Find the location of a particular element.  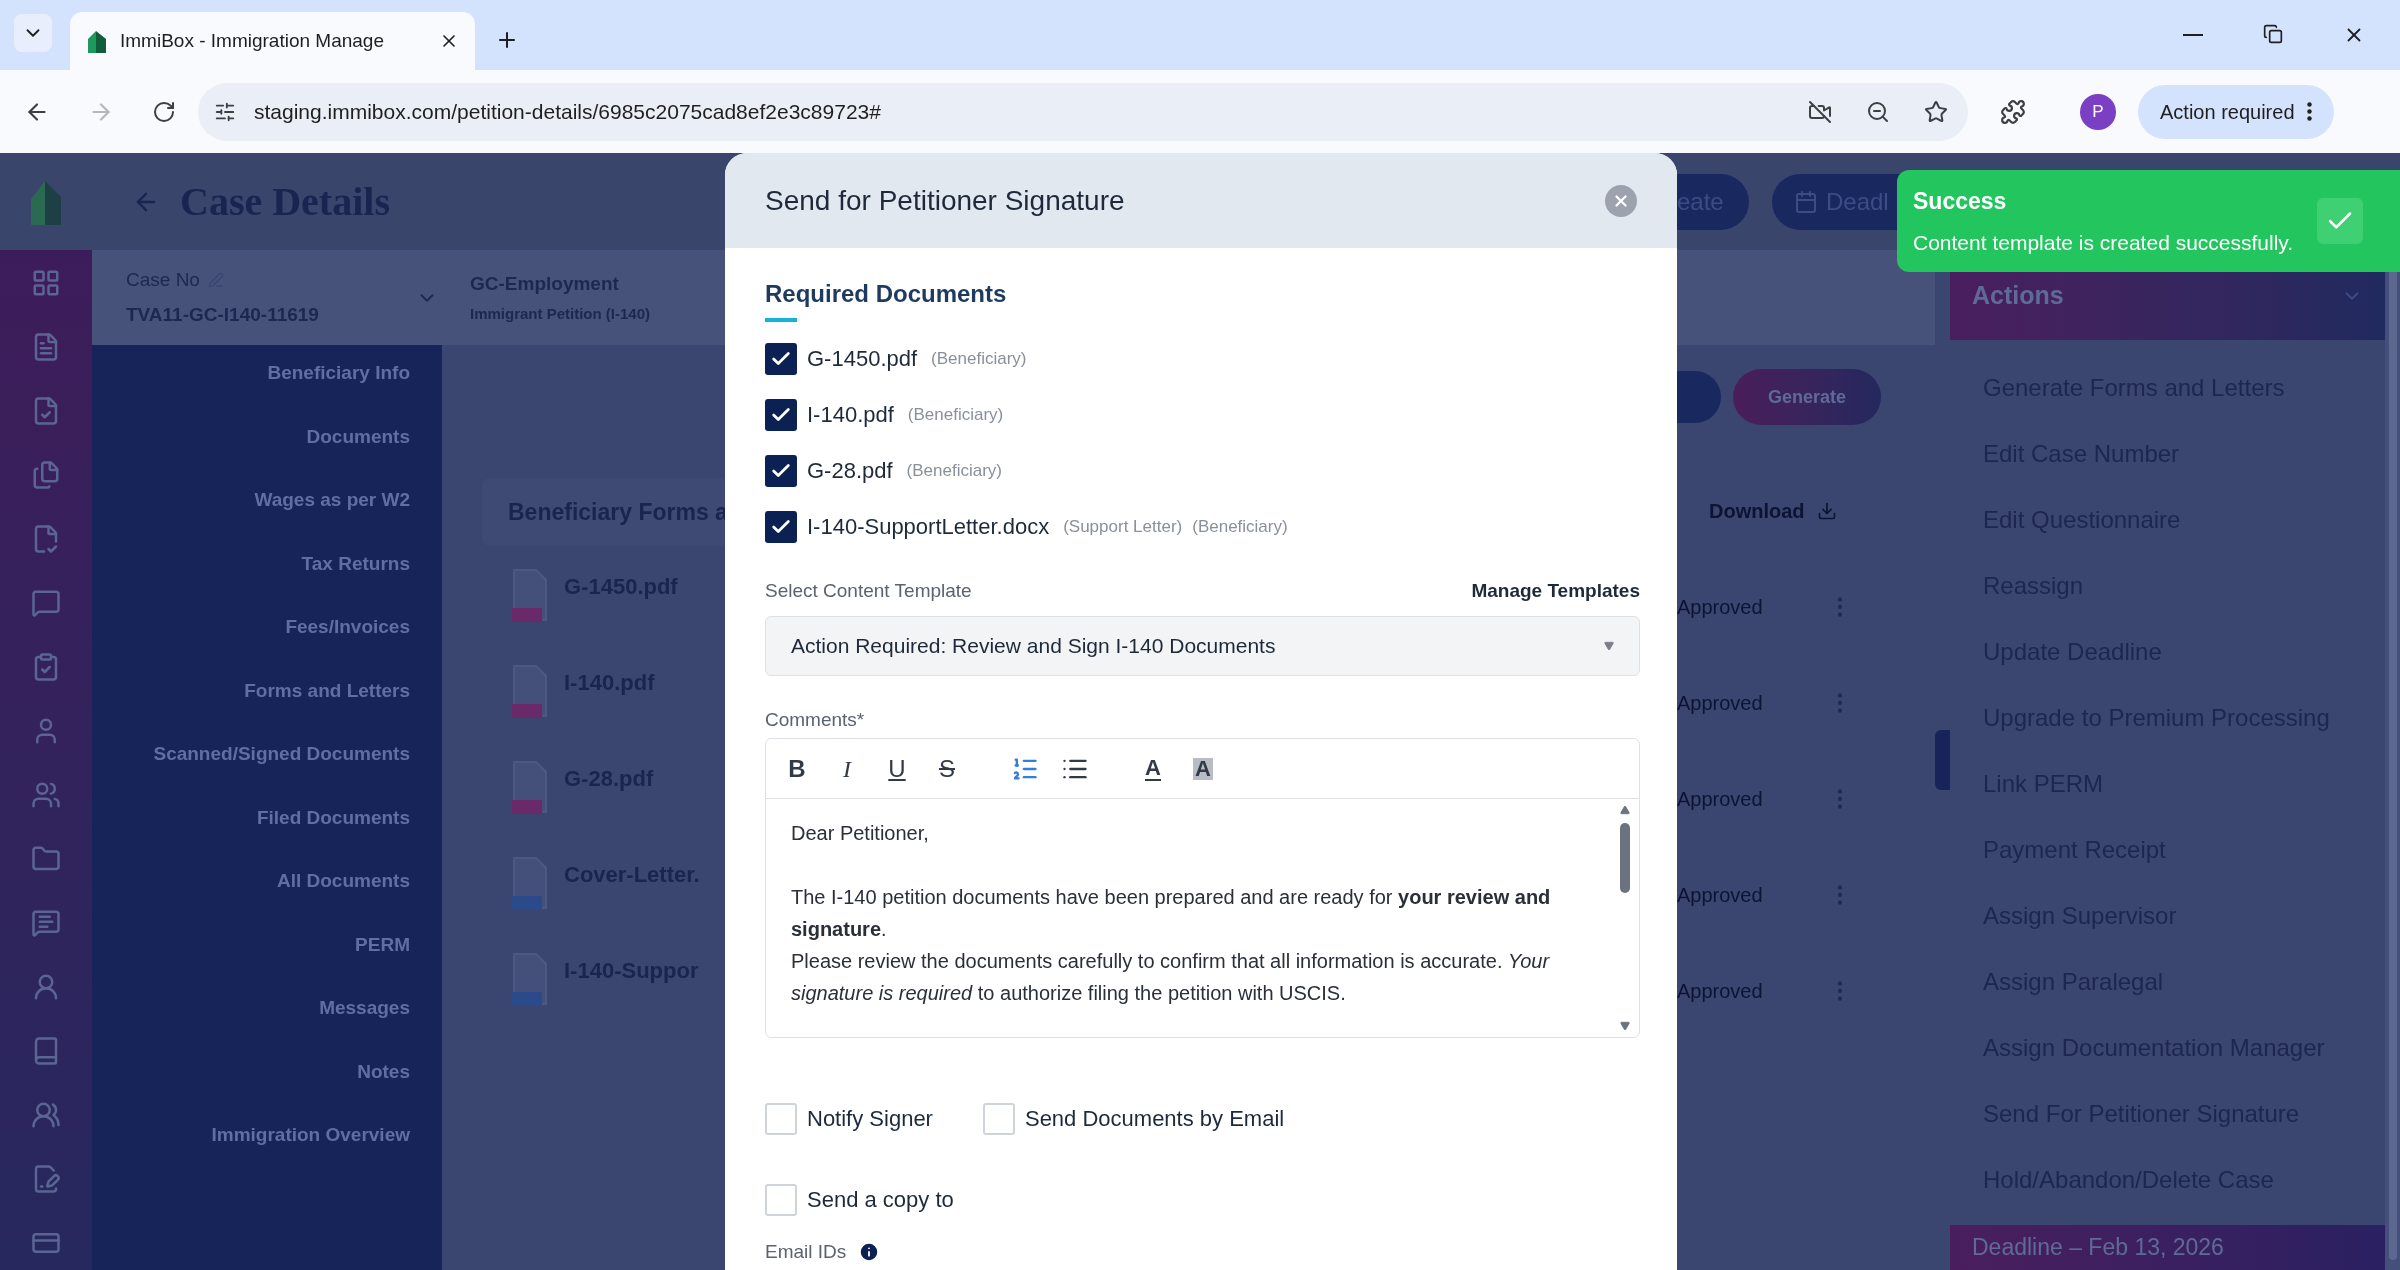

browser-tab: ImmiBox - Immigration Manage is located at coordinates (272, 41).